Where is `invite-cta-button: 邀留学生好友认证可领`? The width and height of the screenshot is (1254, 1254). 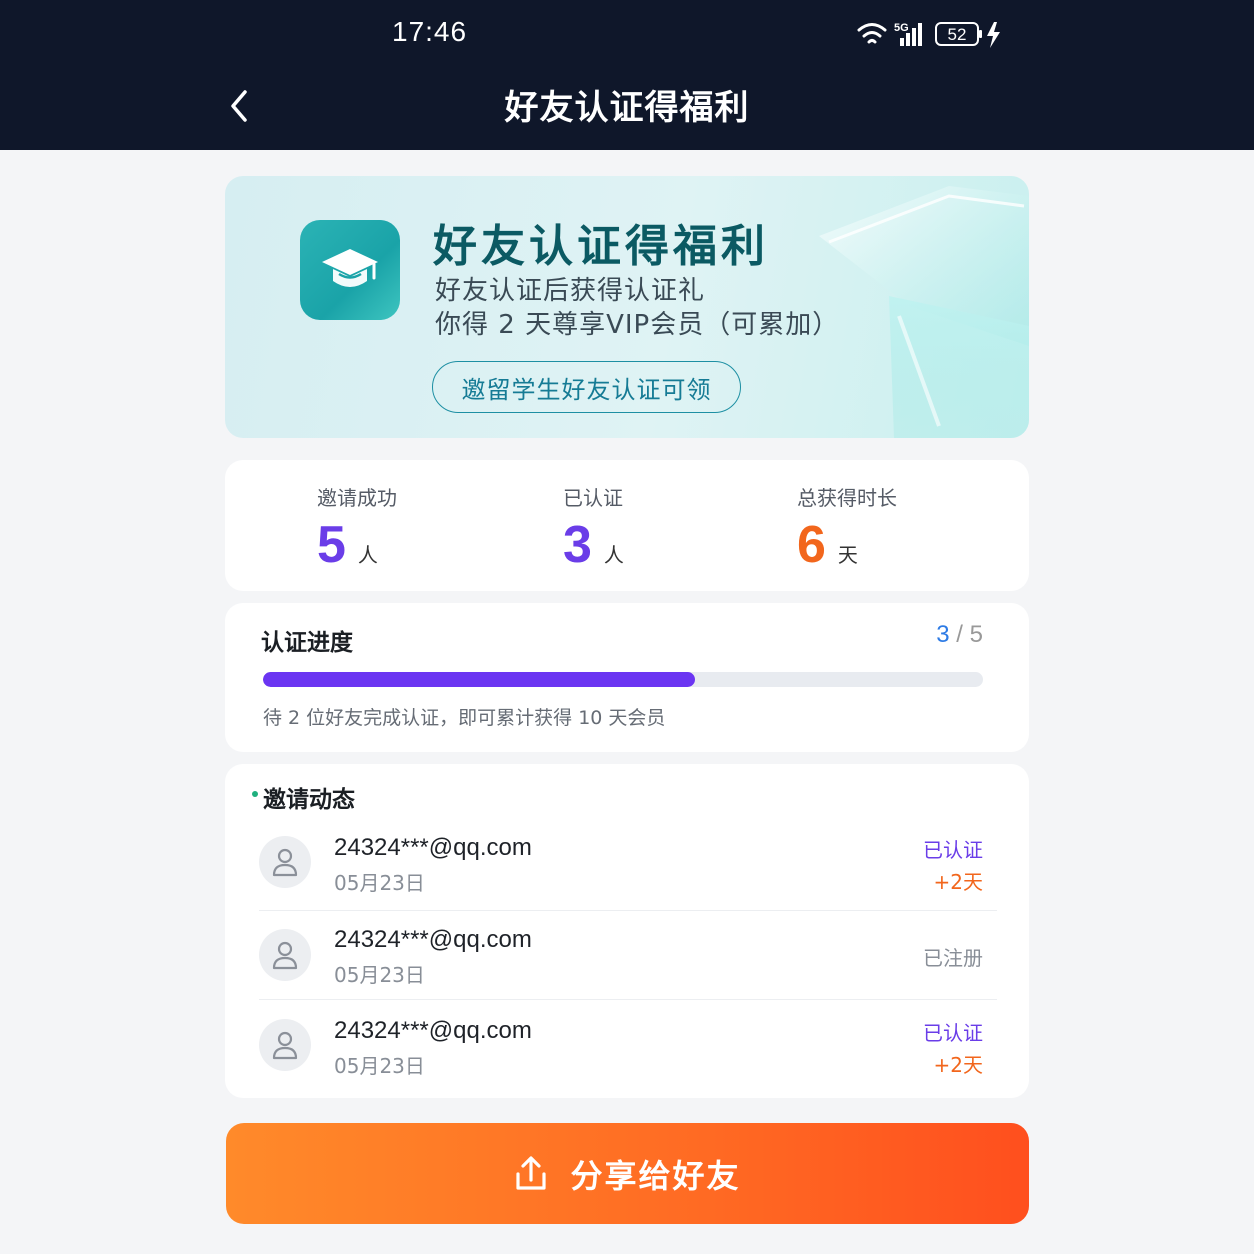 invite-cta-button: 邀留学生好友认证可领 is located at coordinates (586, 387).